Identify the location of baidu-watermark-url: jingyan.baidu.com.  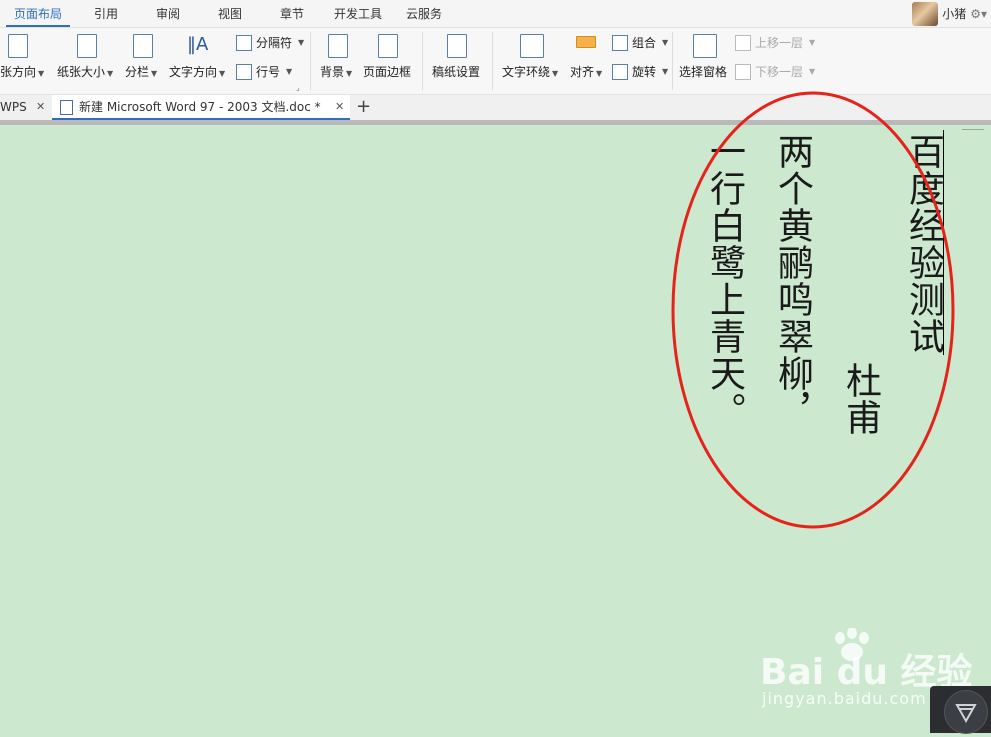
(844, 698).